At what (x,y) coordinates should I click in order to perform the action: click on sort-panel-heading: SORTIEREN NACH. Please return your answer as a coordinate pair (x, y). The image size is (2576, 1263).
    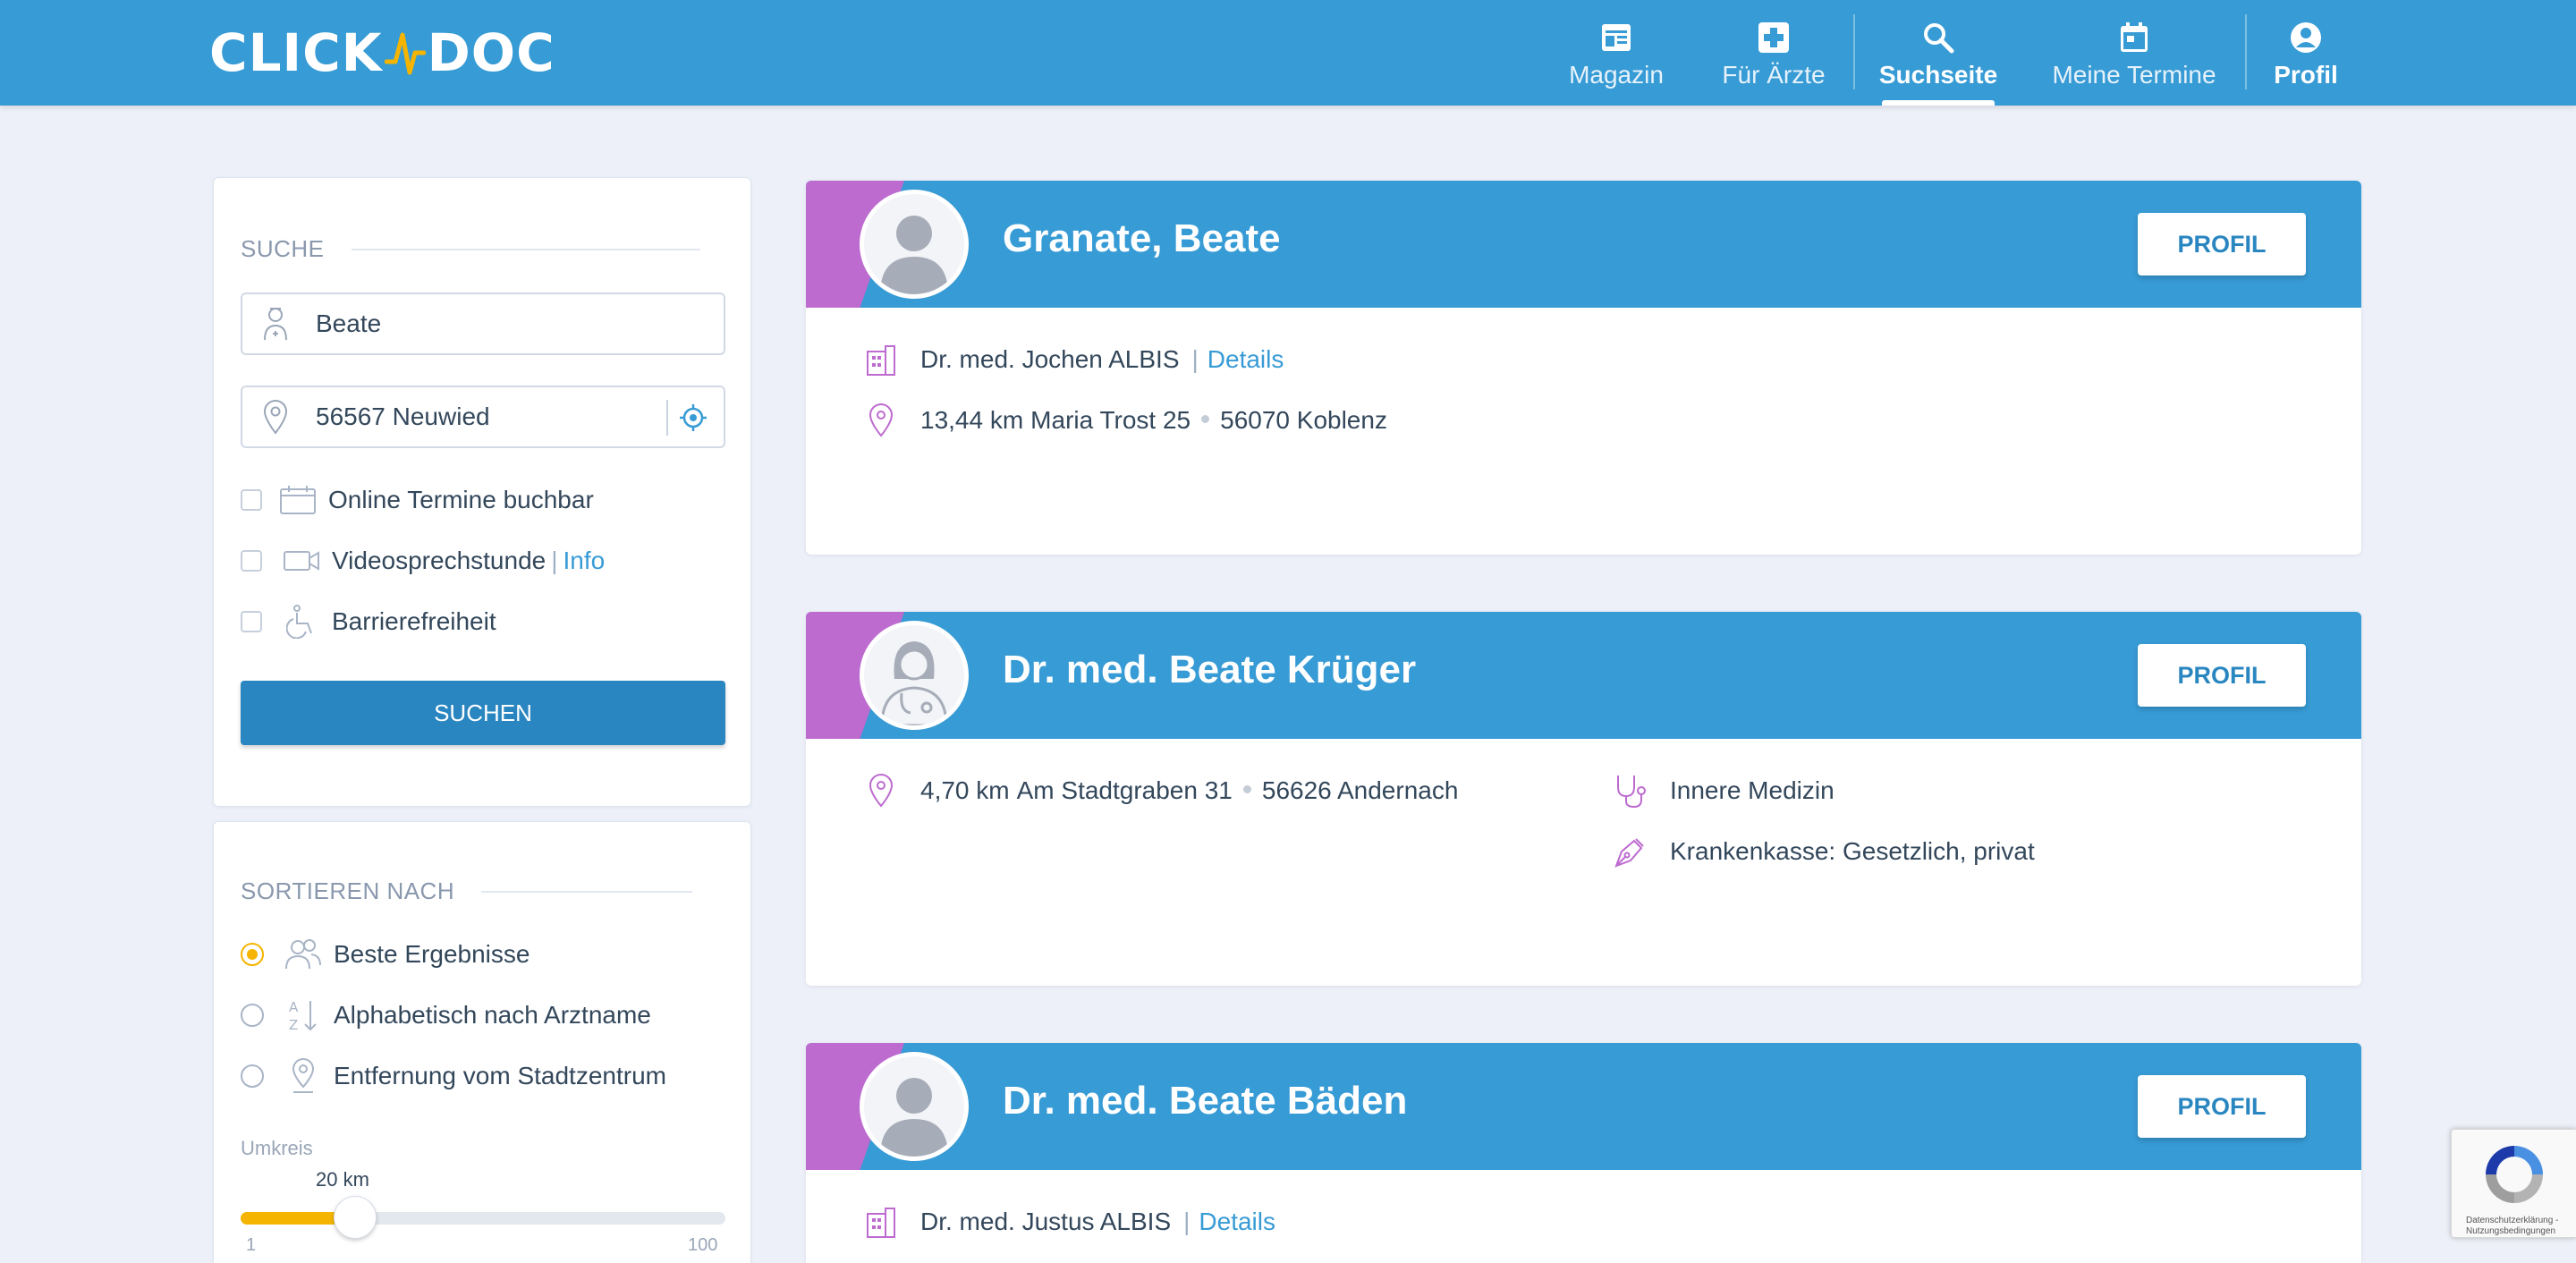
    Looking at the image, I should click on (348, 891).